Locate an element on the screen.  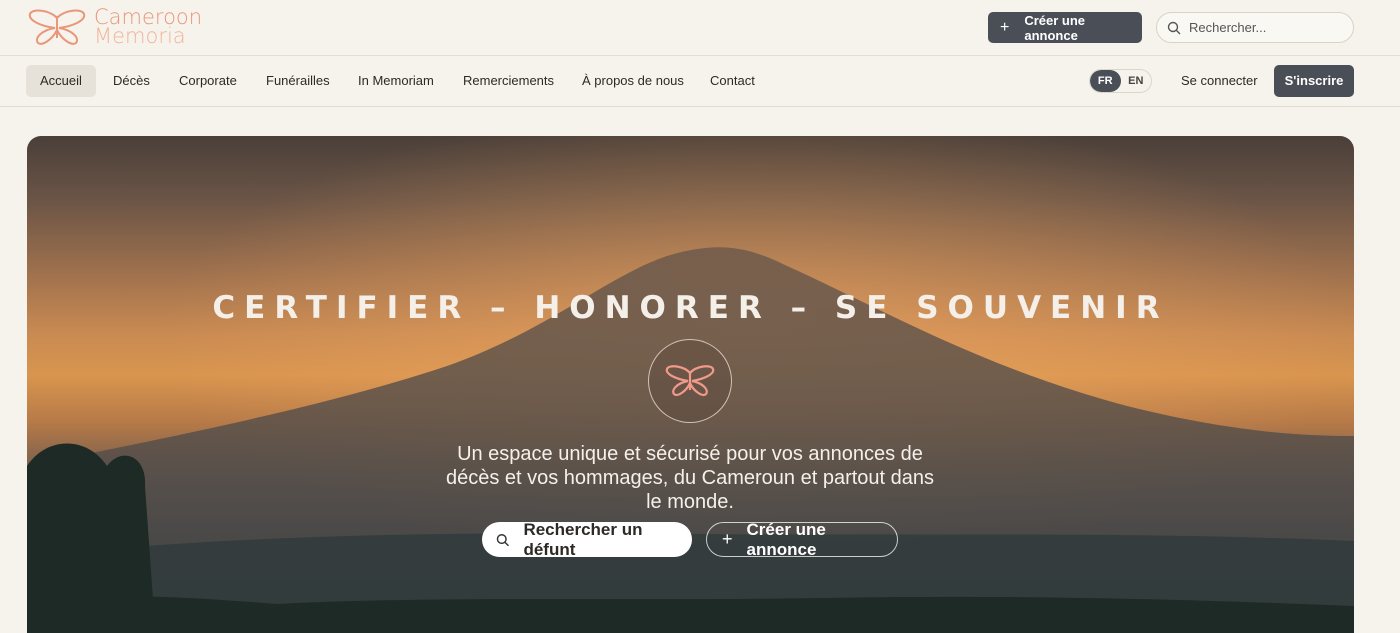
create-announcement-label: Créer une annonce is located at coordinates (1055, 27).